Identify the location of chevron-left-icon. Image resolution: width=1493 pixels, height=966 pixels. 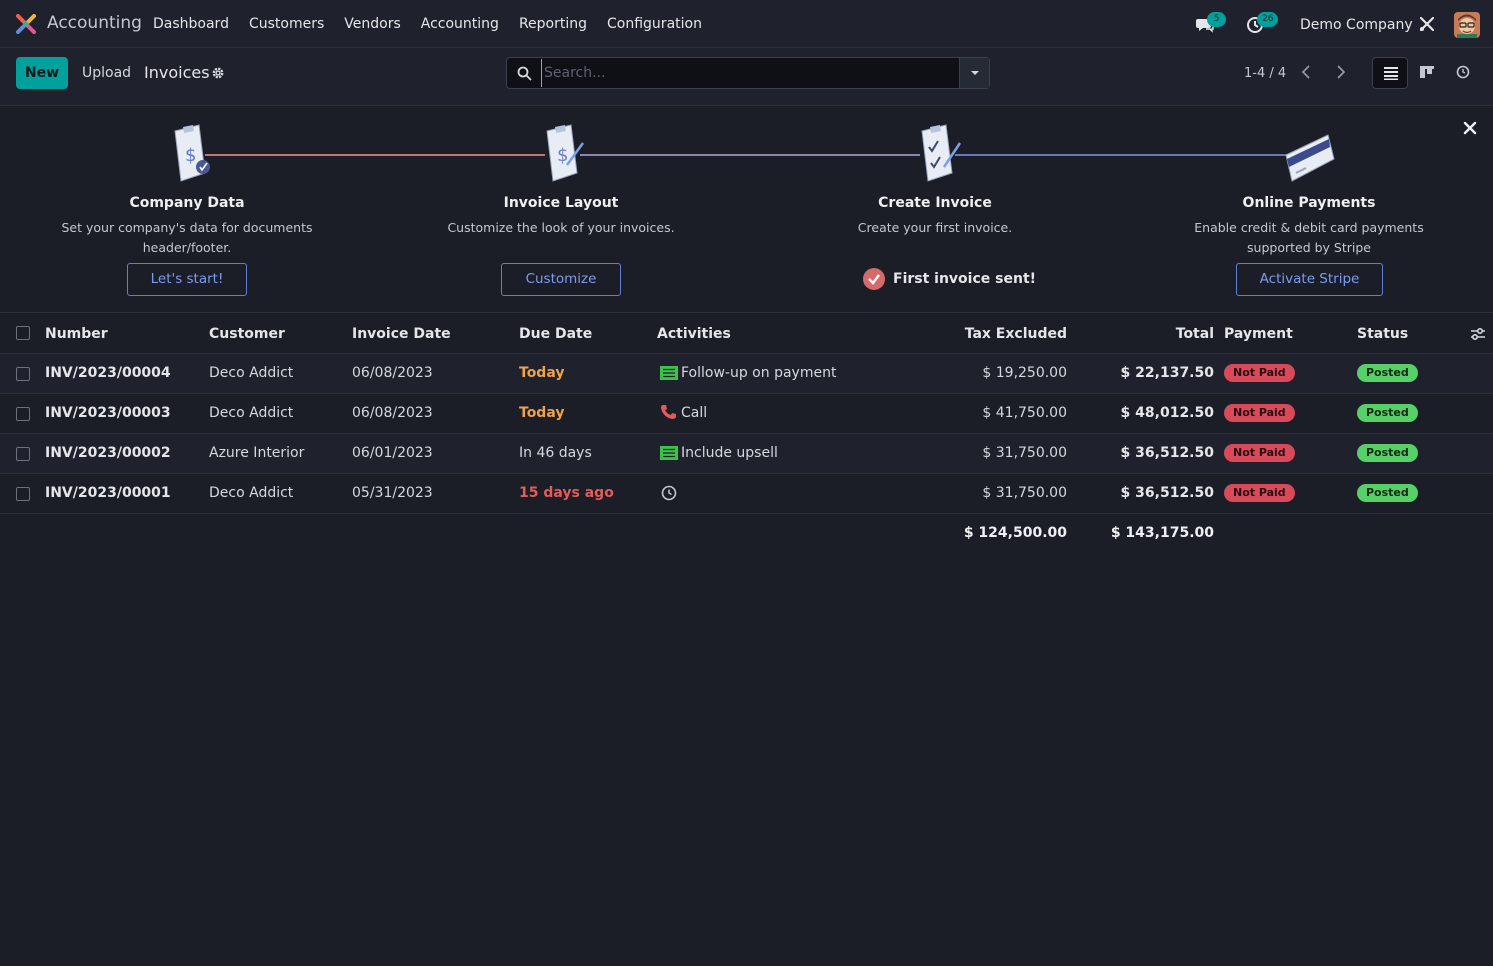
(1307, 72).